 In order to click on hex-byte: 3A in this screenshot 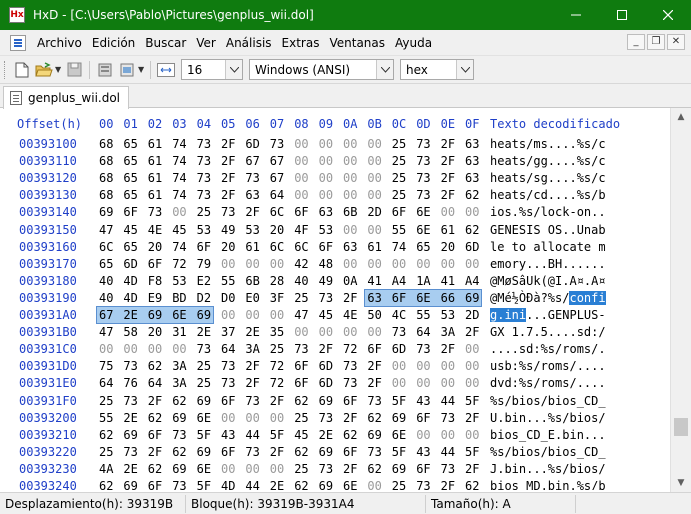, I will do `click(179, 383)`.